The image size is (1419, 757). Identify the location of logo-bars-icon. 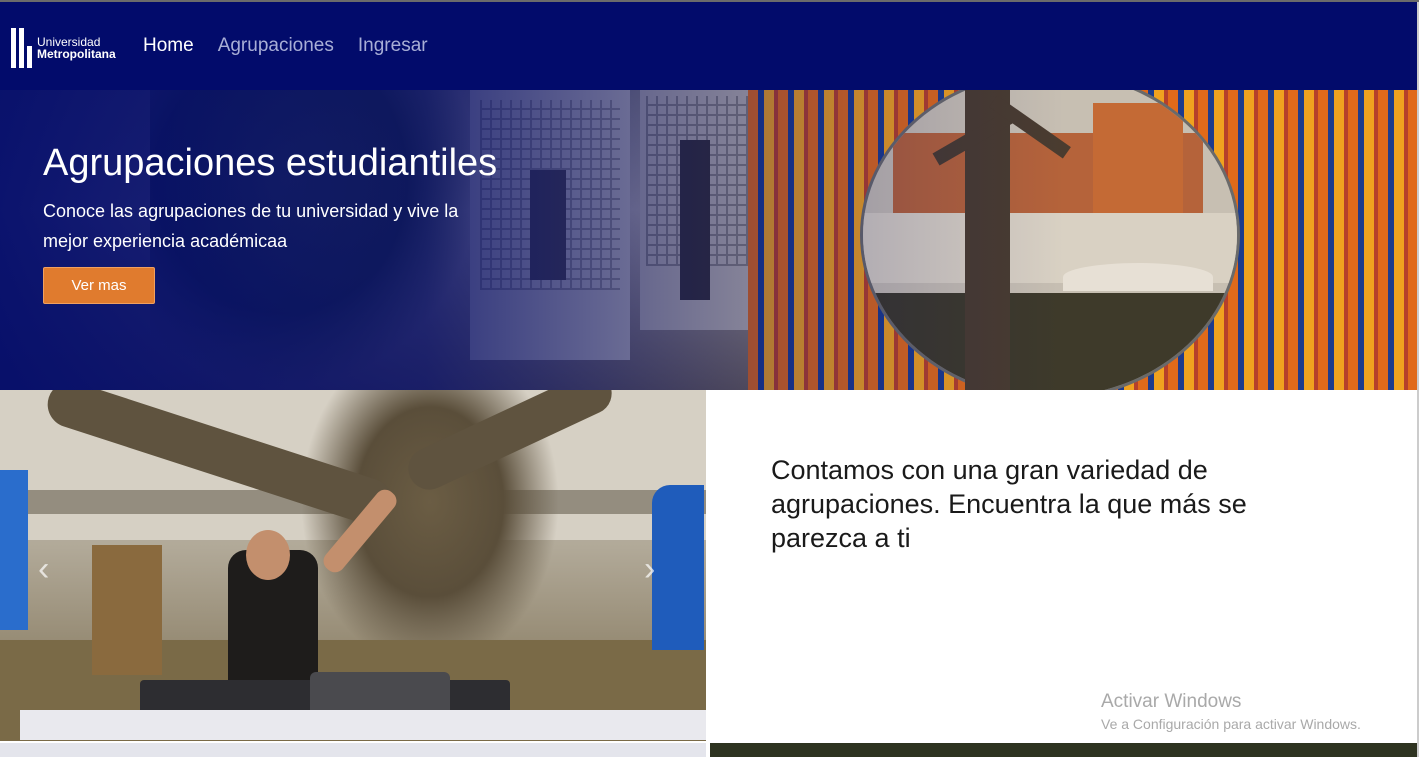
(21, 48).